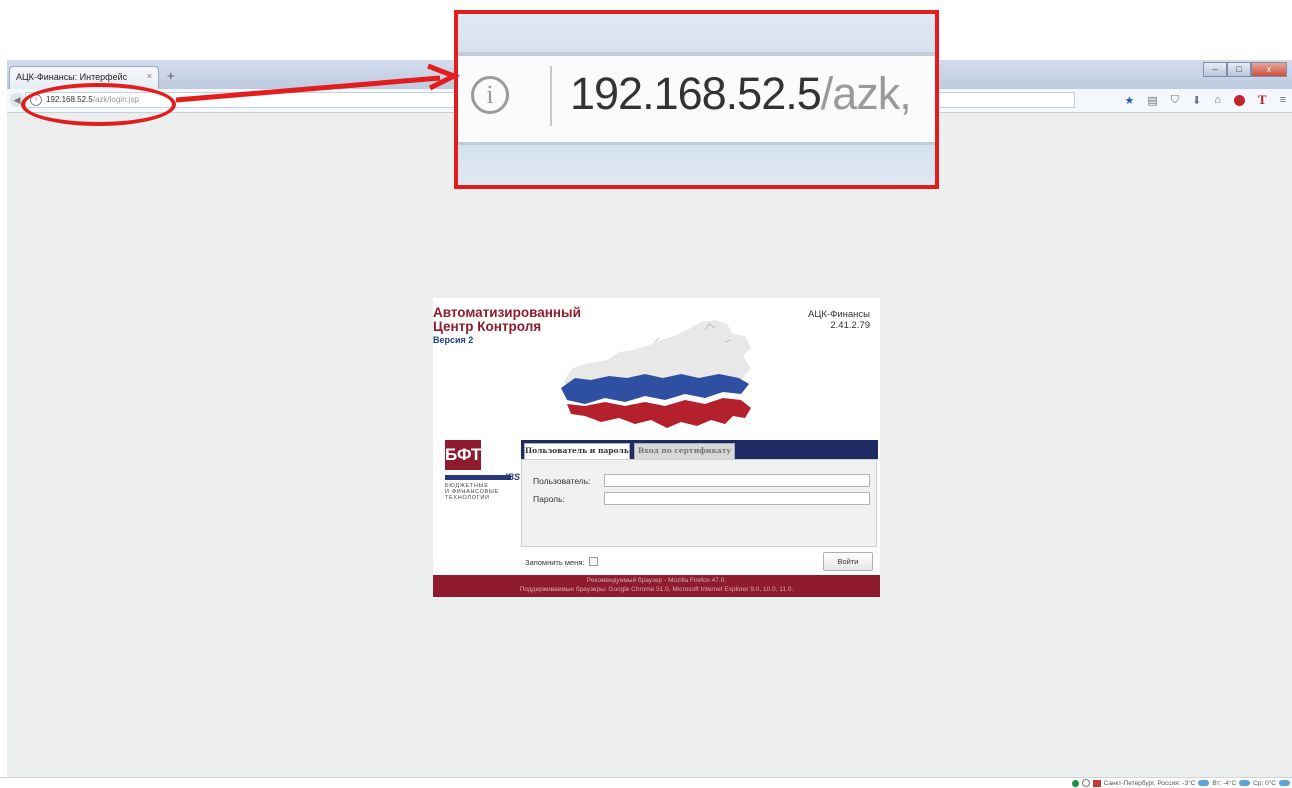 Image resolution: width=1292 pixels, height=788 pixels. I want to click on weather-current: Санкт-Петербург, Россия: -3°C, so click(1149, 783).